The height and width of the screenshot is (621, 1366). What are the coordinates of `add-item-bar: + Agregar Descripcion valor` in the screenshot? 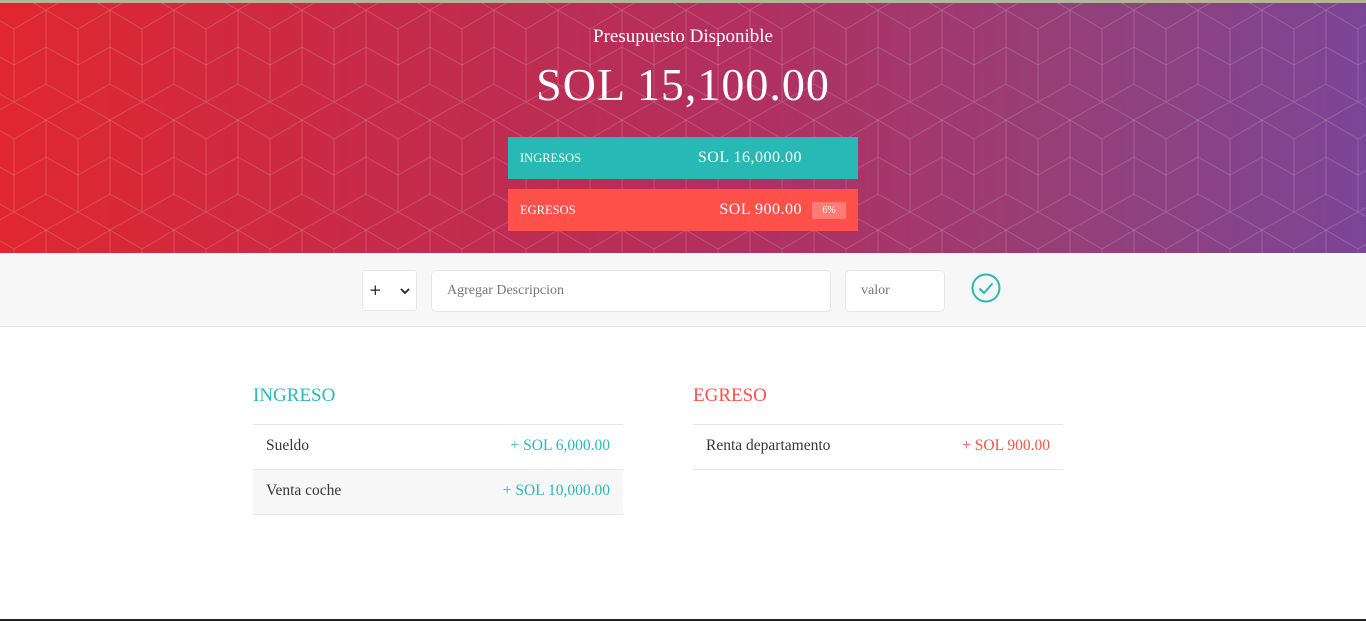 It's located at (683, 290).